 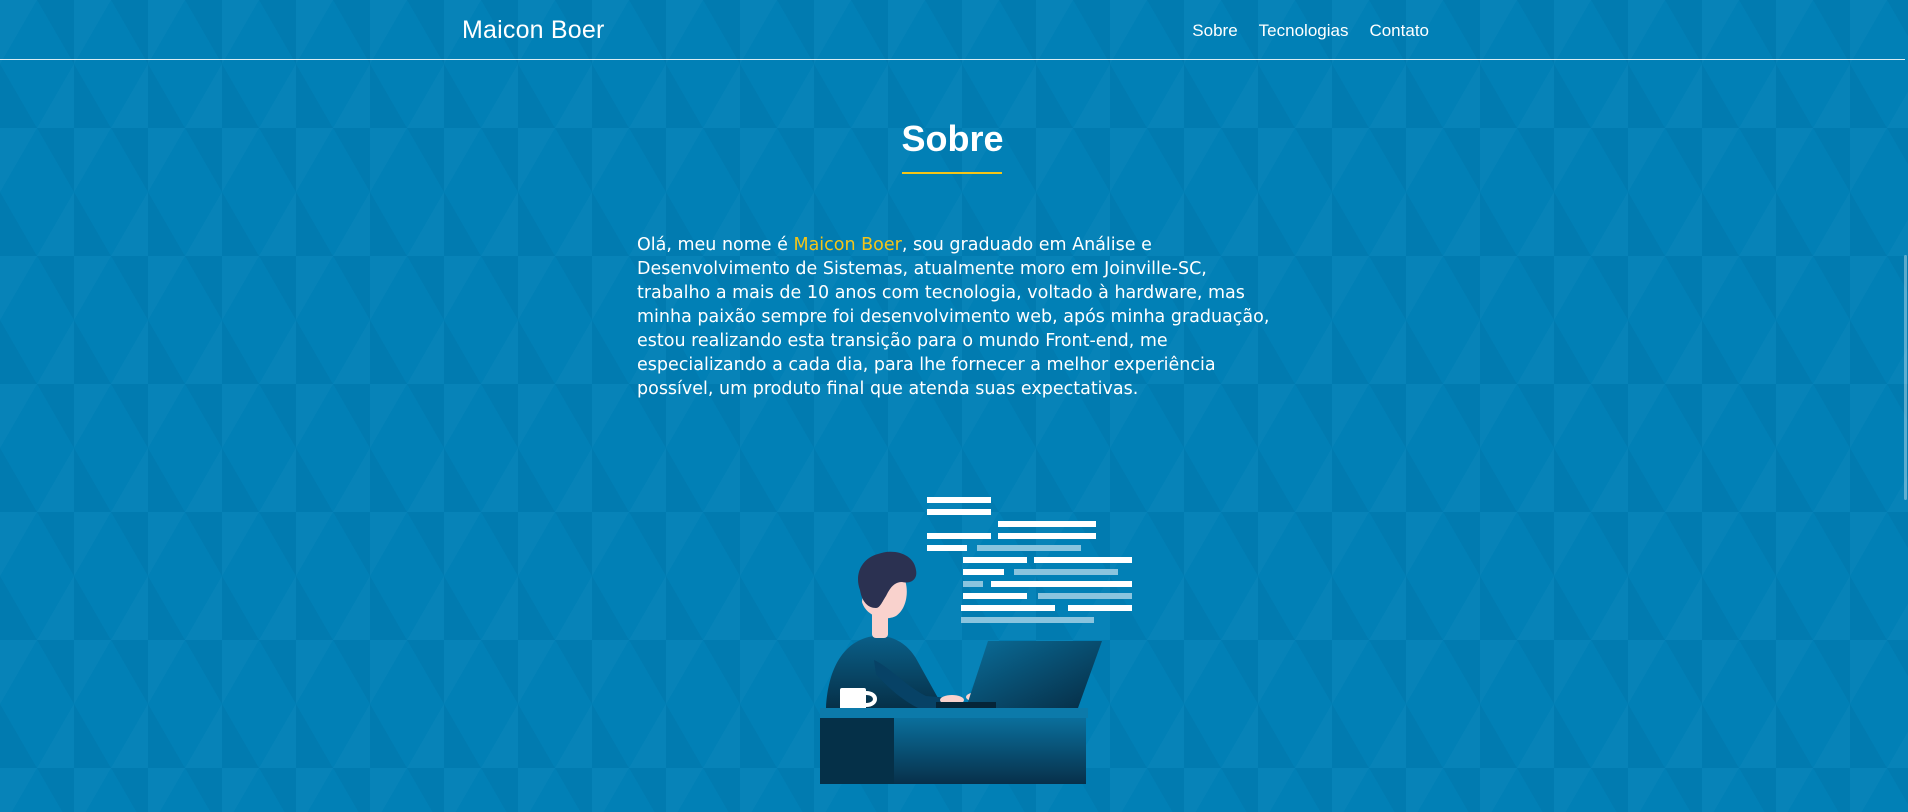 I want to click on main-nav: Sobre Tecnologias Contato, so click(x=1310, y=31).